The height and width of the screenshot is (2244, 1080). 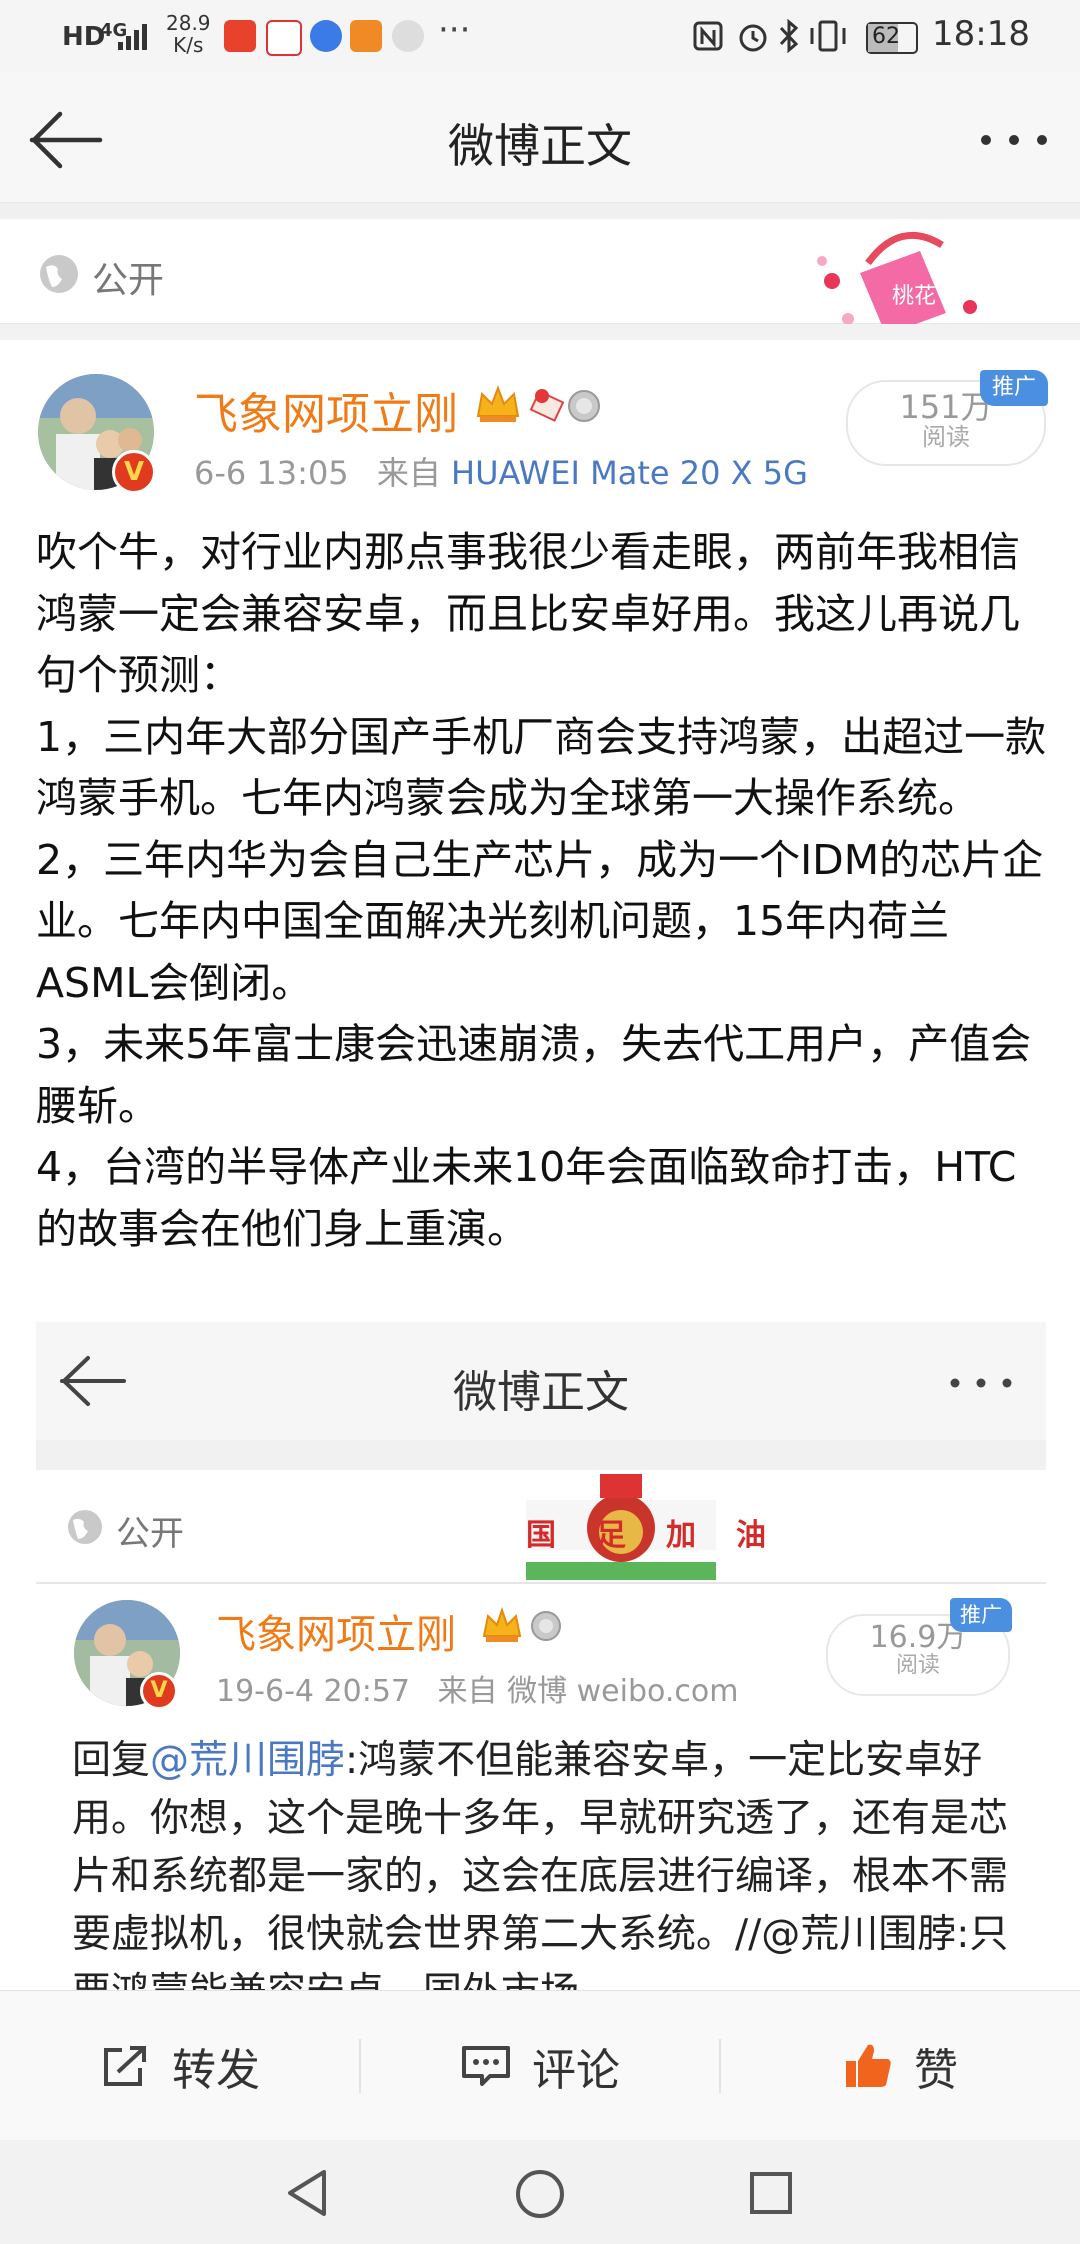 What do you see at coordinates (84, 37) in the screenshot?
I see `network-type: HD` at bounding box center [84, 37].